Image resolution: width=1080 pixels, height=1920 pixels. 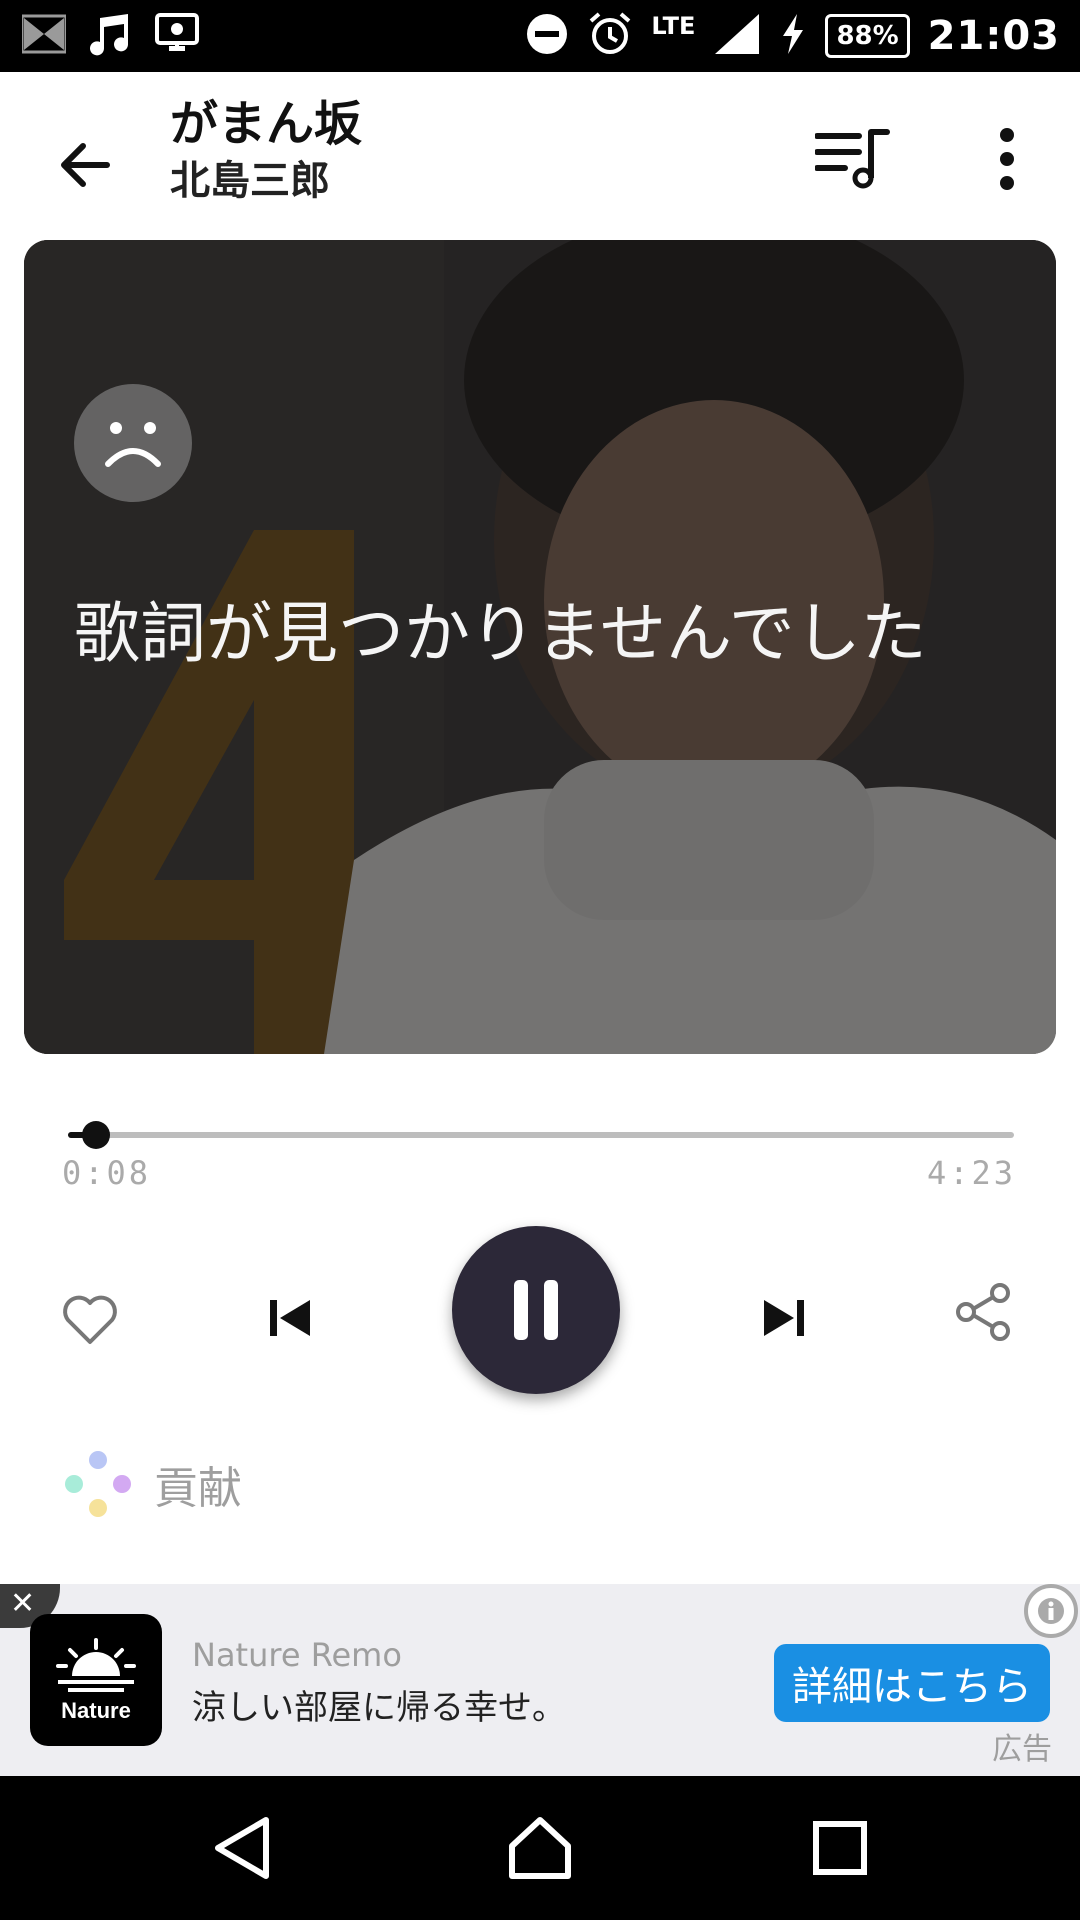 I want to click on clock: 21:03, so click(x=993, y=36).